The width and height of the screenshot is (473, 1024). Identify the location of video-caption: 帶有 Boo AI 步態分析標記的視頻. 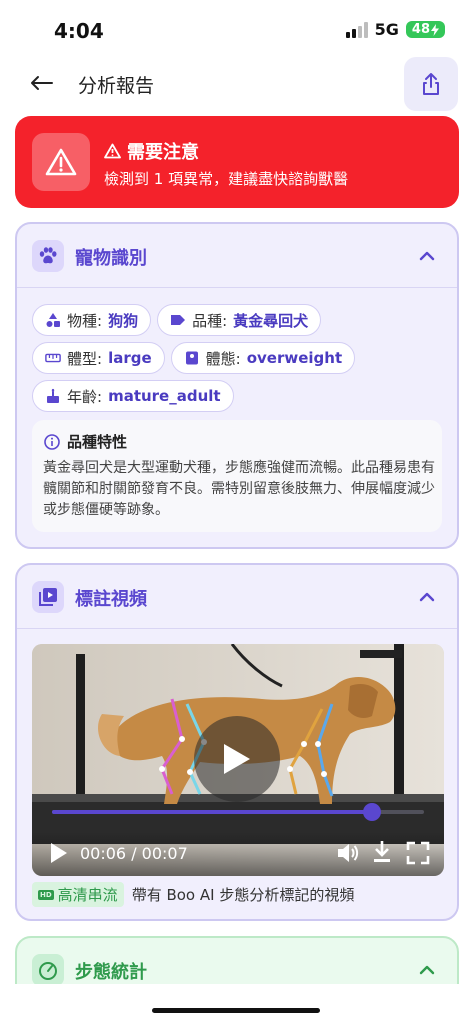
(243, 895).